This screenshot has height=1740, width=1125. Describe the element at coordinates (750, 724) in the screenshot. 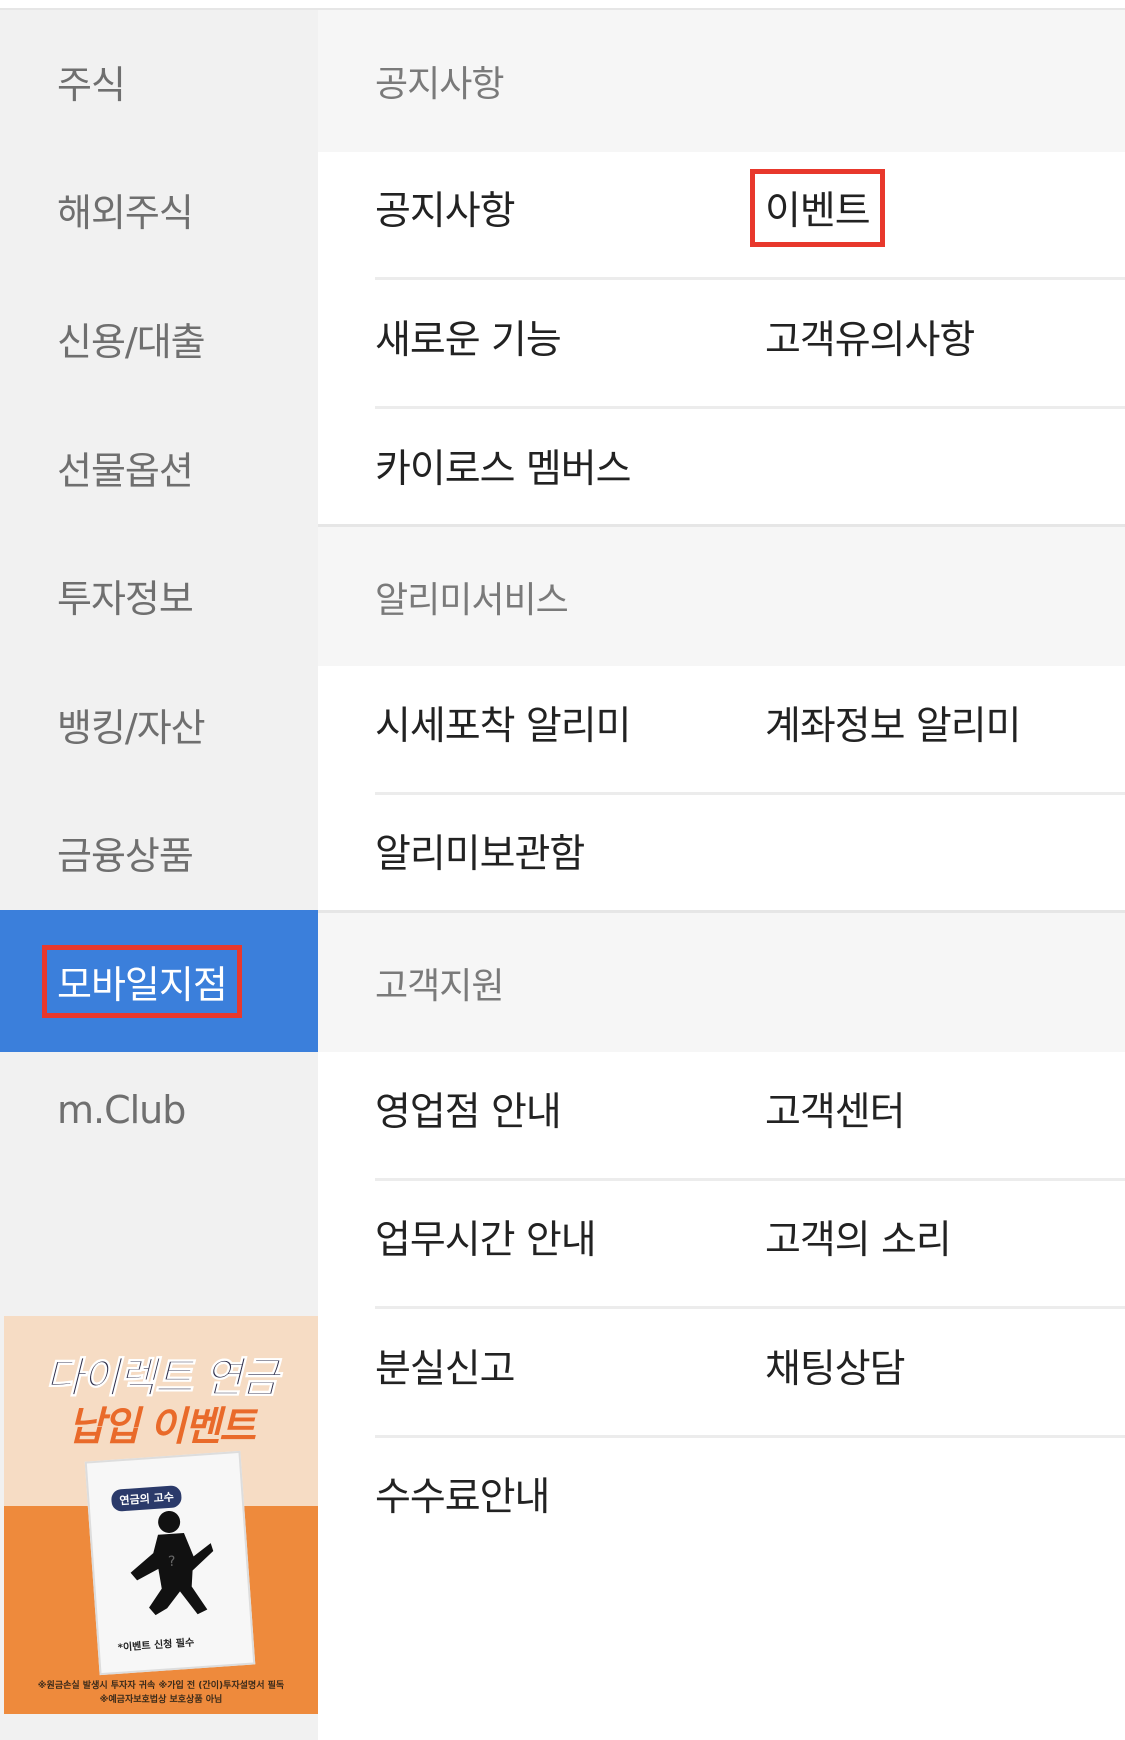

I see `menu-row: 시세포착 알리미 계좌정보 알리미` at that location.